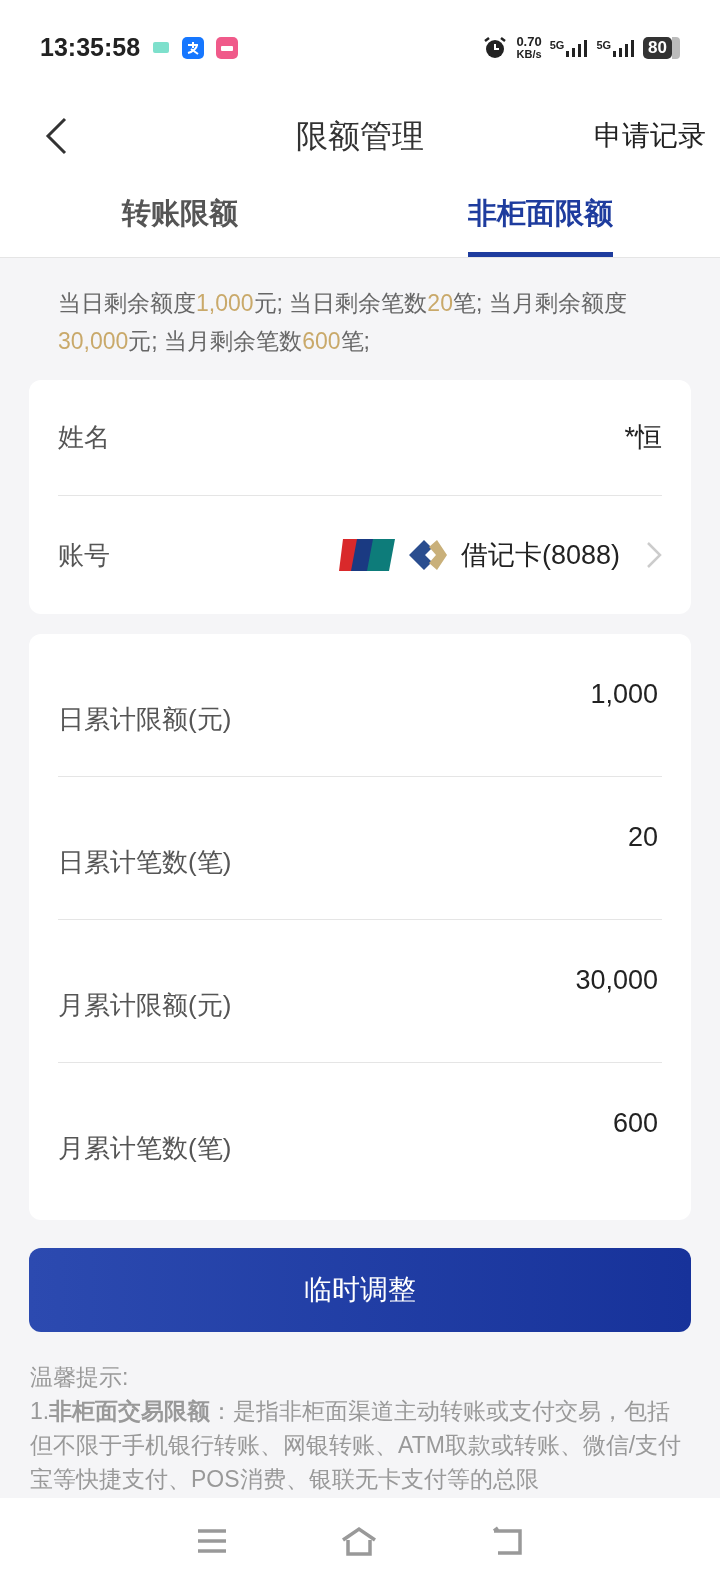 This screenshot has height=1584, width=720. What do you see at coordinates (618, 991) in the screenshot?
I see `limit-value: 30,000` at bounding box center [618, 991].